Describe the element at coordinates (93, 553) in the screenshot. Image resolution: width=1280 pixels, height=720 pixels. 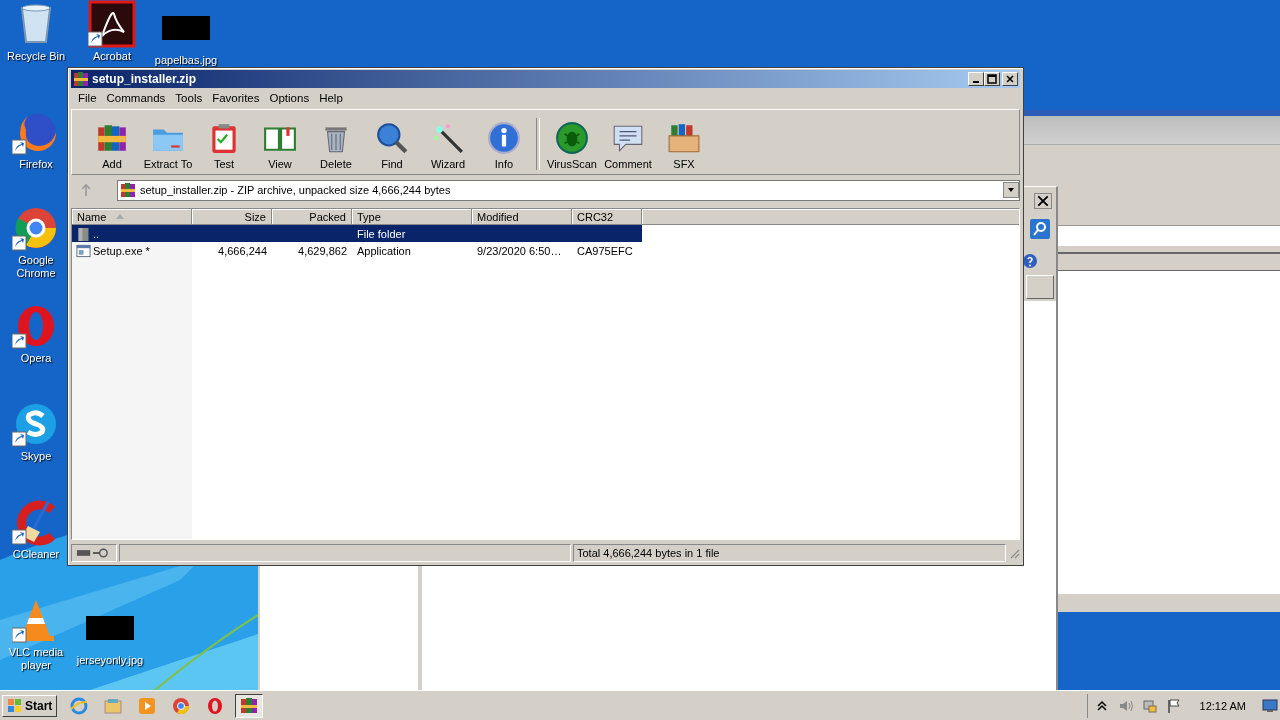
I see `drive-and-key-icon` at that location.